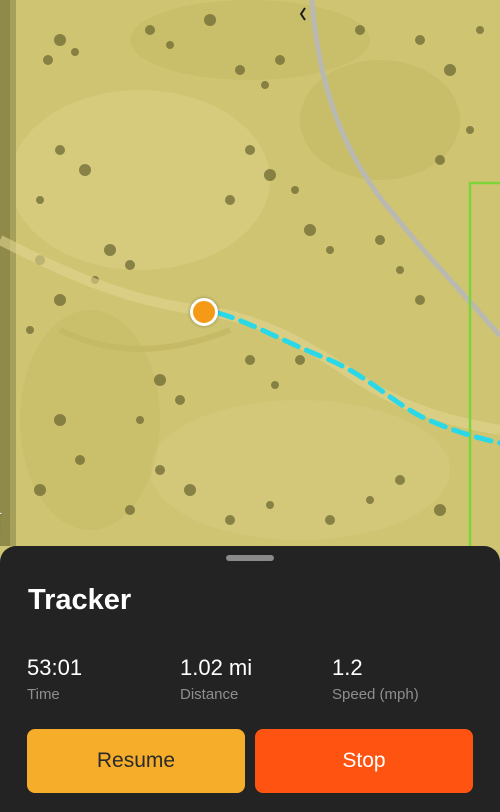 This screenshot has width=500, height=812. Describe the element at coordinates (364, 761) in the screenshot. I see `stop-button: Stop` at that location.